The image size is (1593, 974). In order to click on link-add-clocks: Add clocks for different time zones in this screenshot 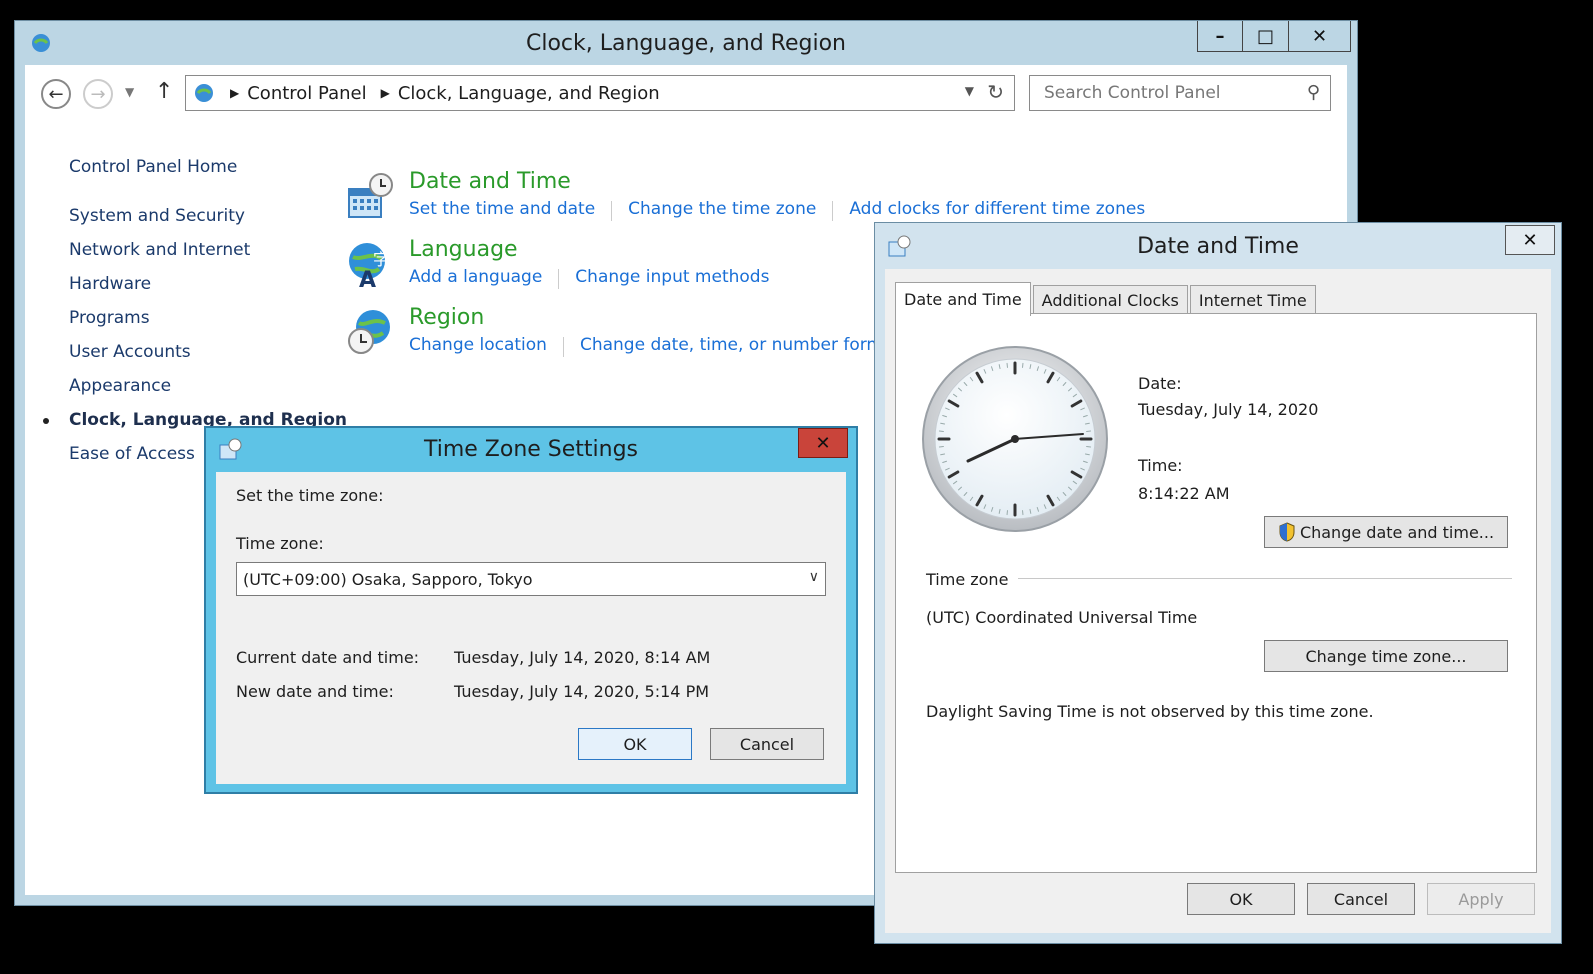, I will do `click(997, 210)`.